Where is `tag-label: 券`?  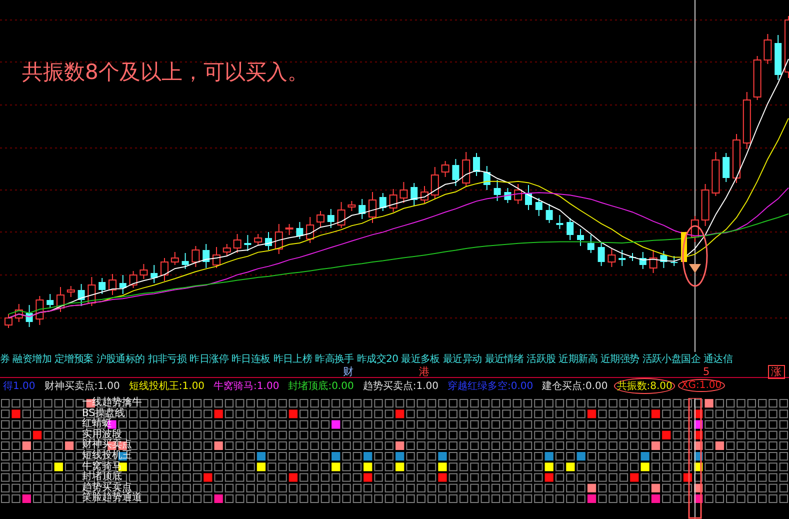 tag-label: 券 is located at coordinates (5, 359).